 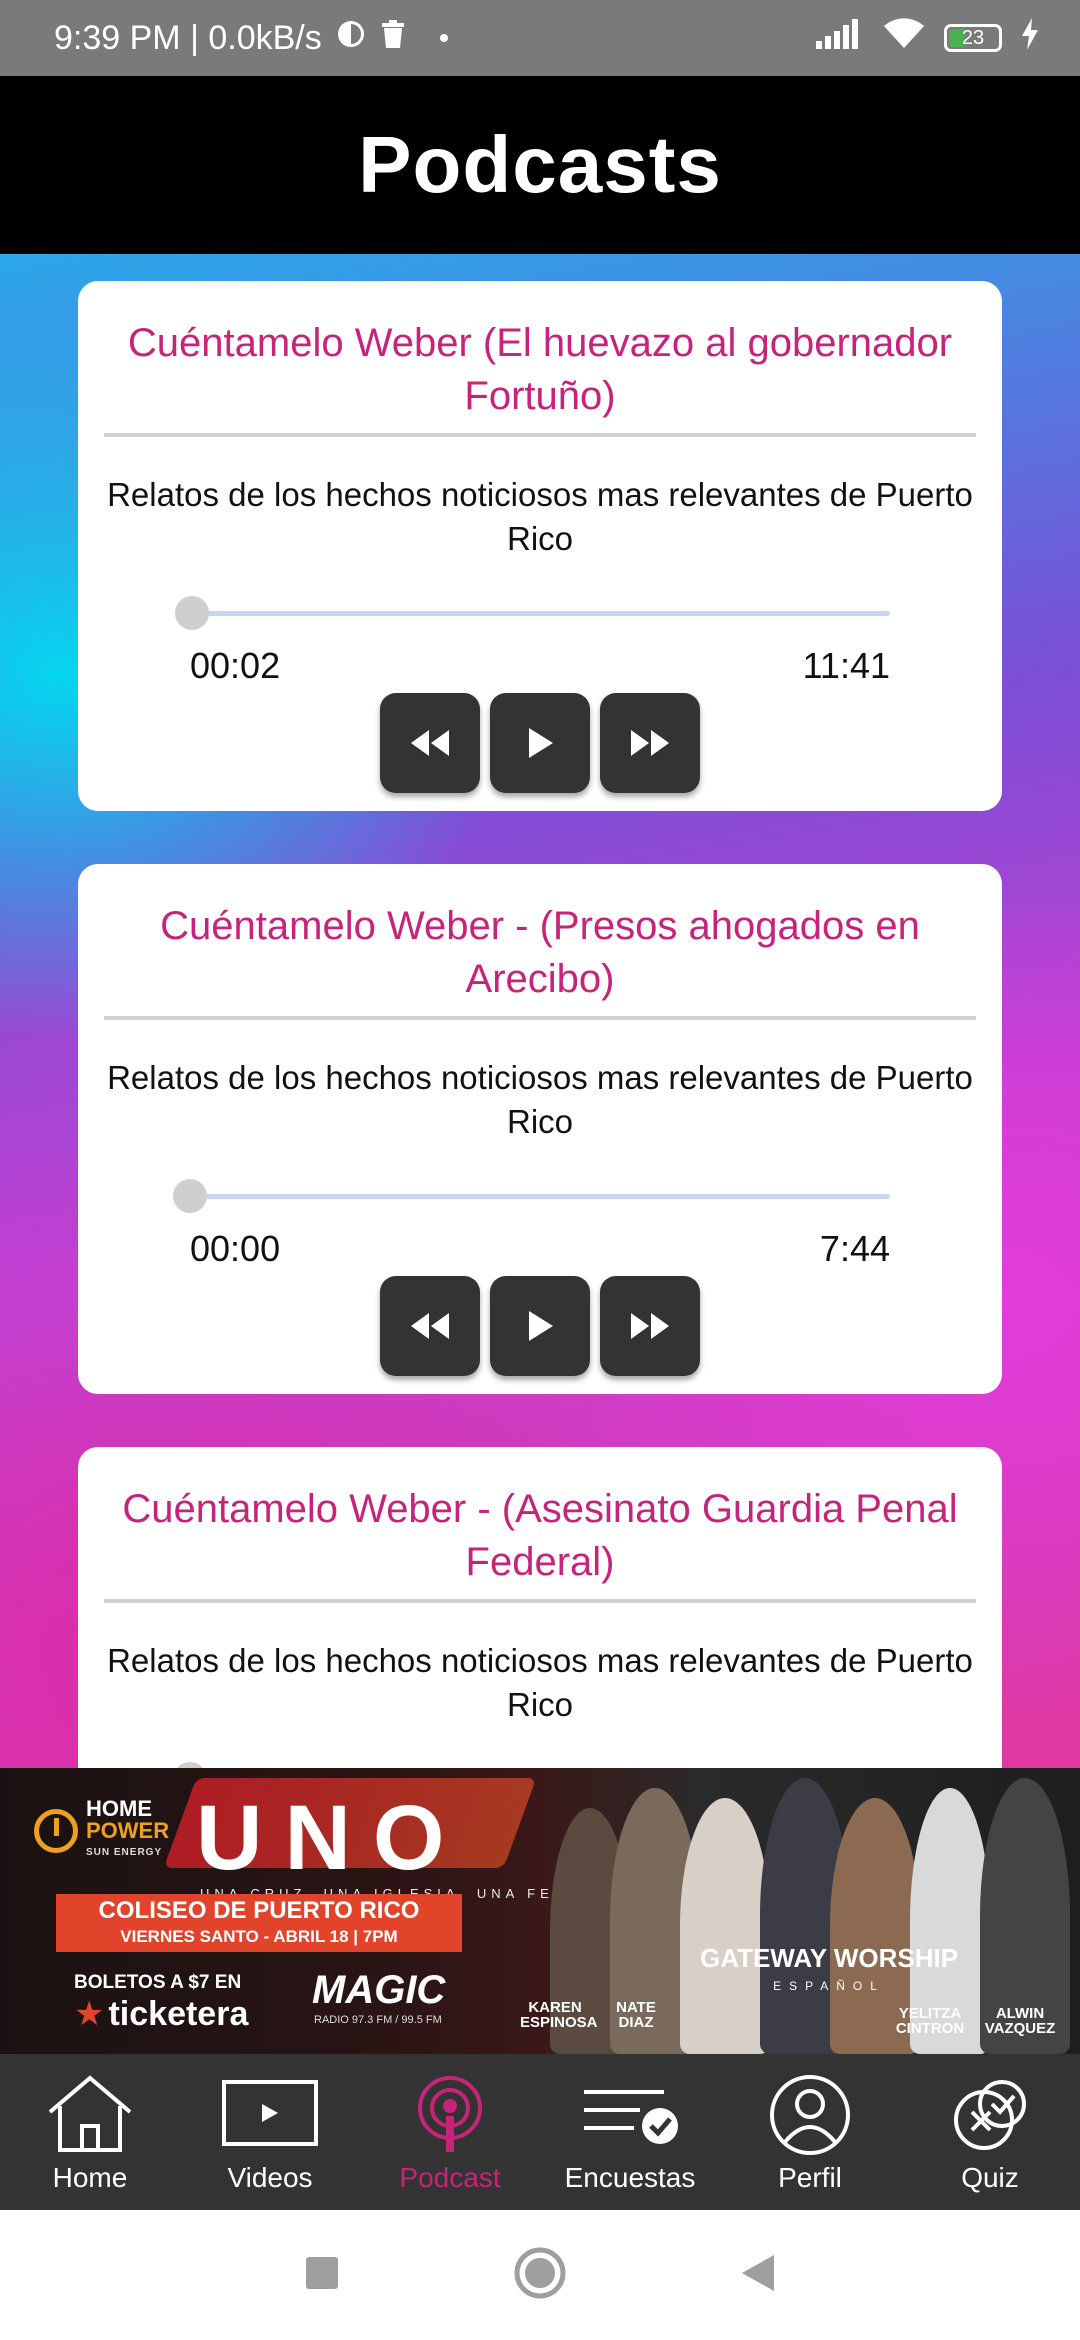 I want to click on nav-label: Perfil, so click(x=810, y=2177).